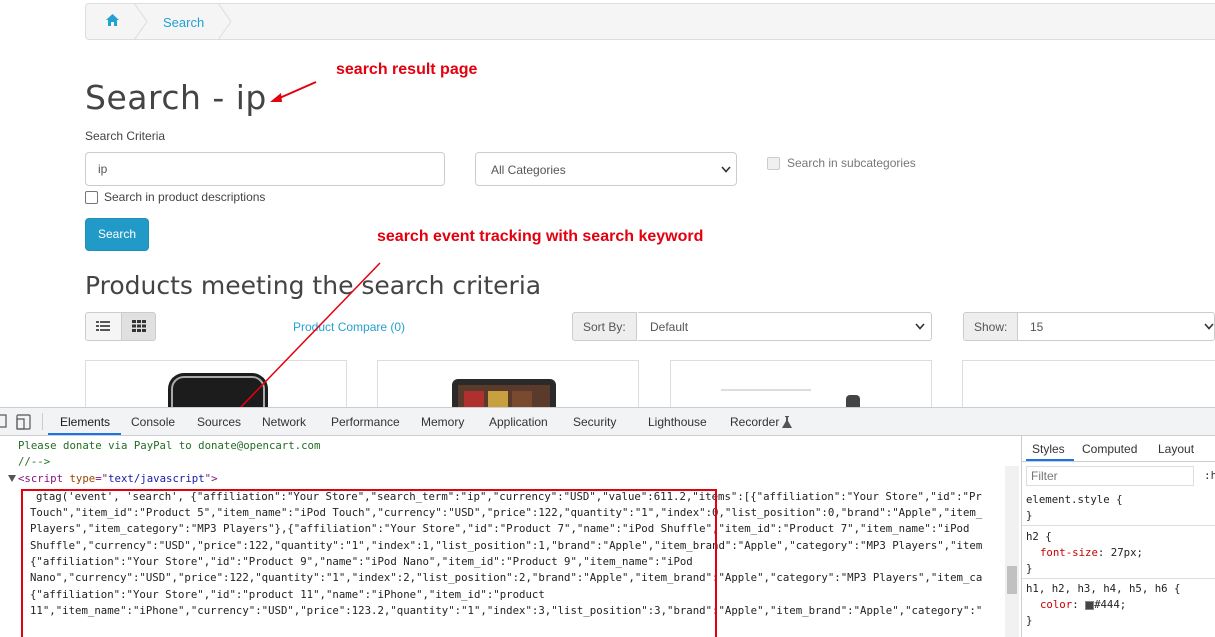  I want to click on tag-close: ">, so click(211, 478).